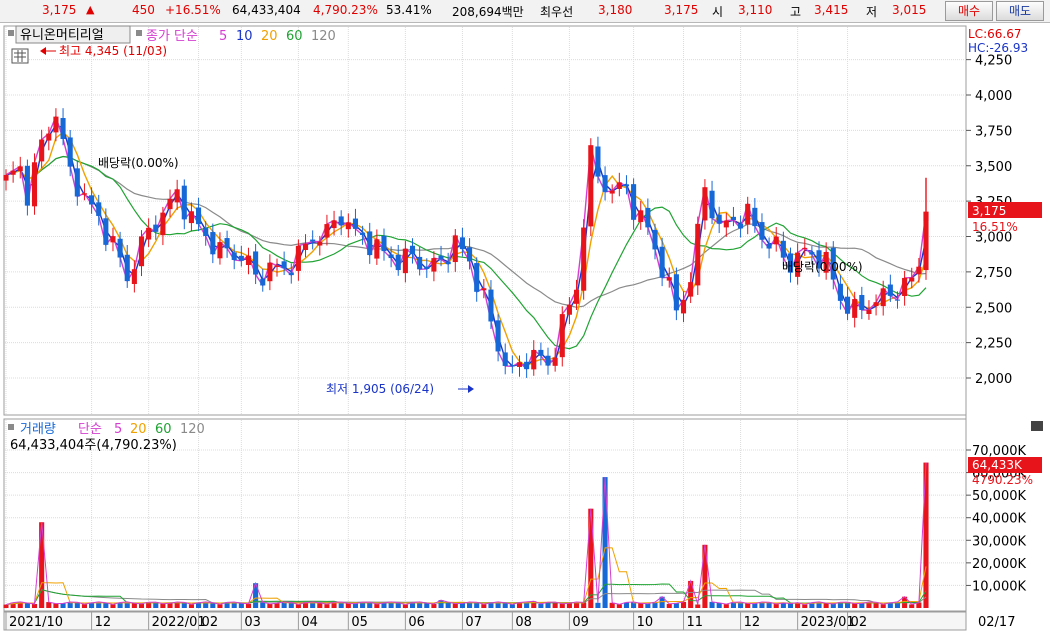 The image size is (1050, 641). What do you see at coordinates (416, 622) in the screenshot?
I see `x-tick-label: 06` at bounding box center [416, 622].